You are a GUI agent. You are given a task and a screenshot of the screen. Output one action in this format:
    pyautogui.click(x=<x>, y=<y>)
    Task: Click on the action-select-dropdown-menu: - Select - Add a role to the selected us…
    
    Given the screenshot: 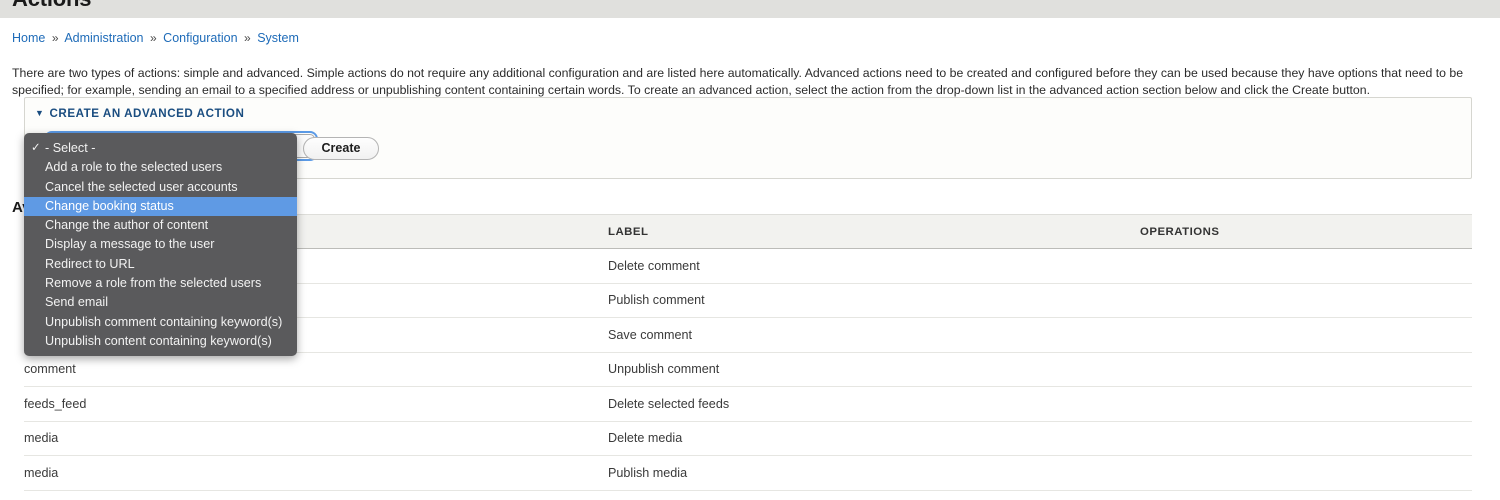 What is the action you would take?
    pyautogui.click(x=160, y=245)
    